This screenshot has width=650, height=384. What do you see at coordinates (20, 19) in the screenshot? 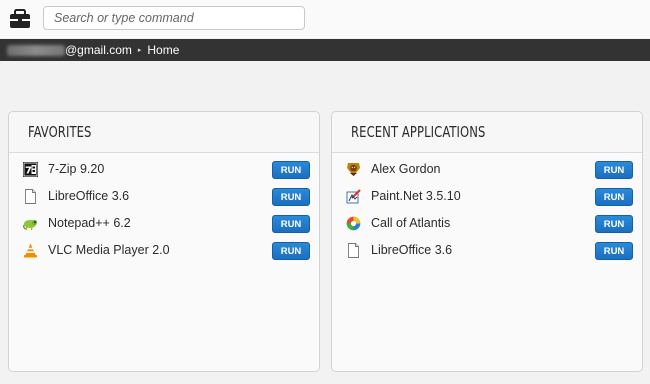
I see `suitcase-logo-icon` at bounding box center [20, 19].